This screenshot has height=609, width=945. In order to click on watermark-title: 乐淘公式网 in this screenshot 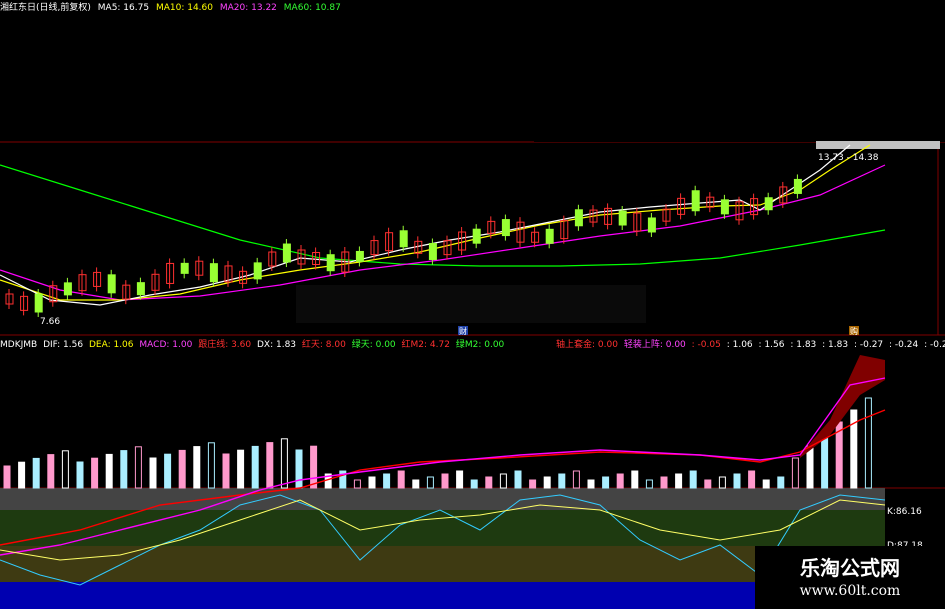, I will do `click(850, 568)`.